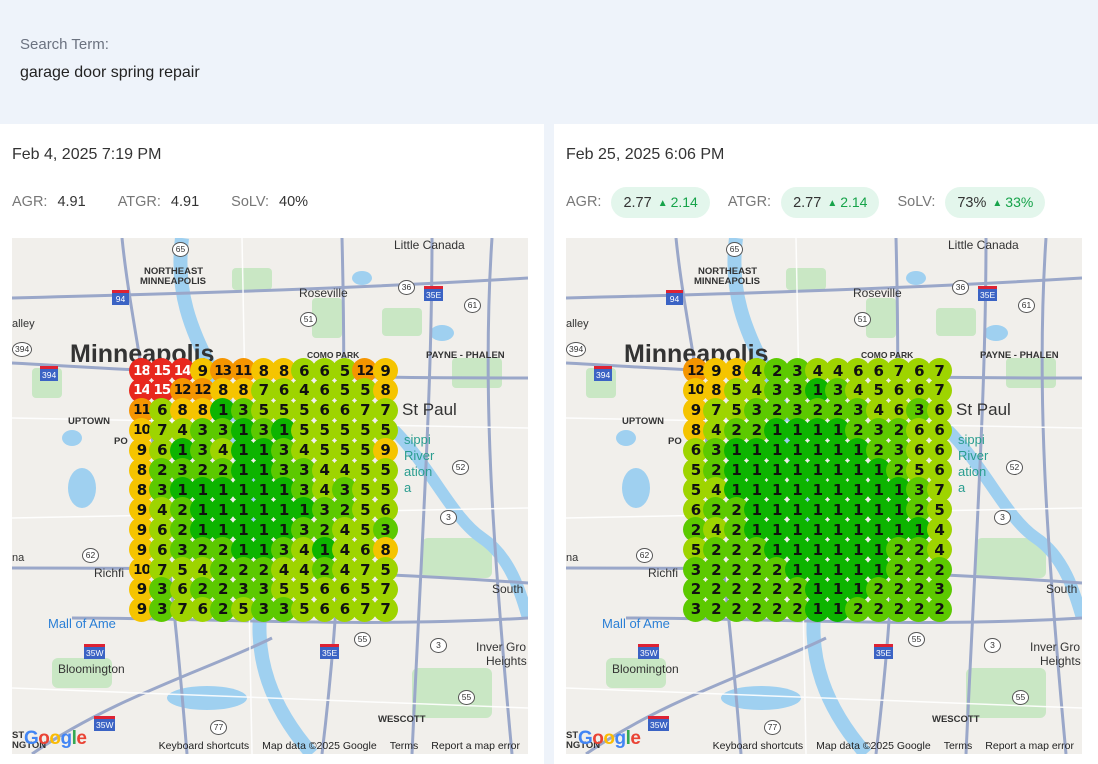  Describe the element at coordinates (120, 297) in the screenshot. I see `road-shield-icon: 94` at that location.